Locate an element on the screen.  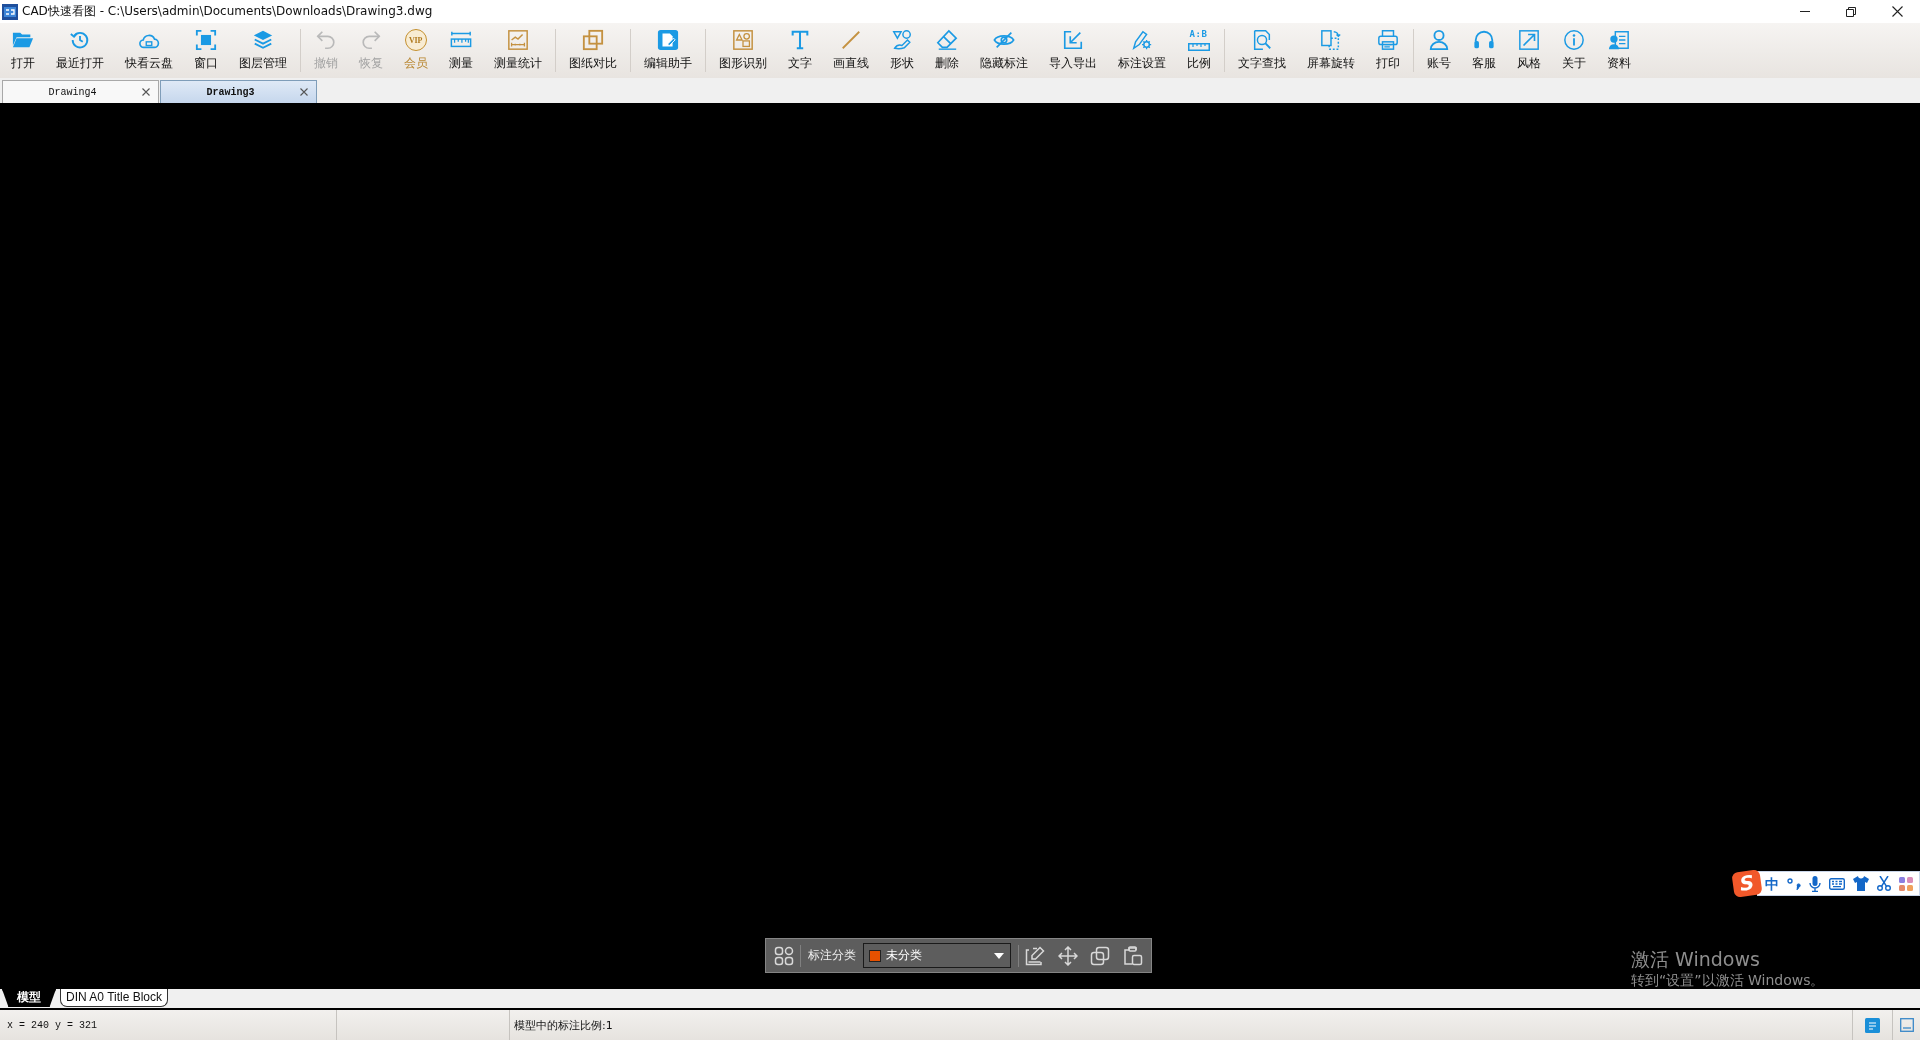
toolbar-button: 资料 is located at coordinates (1618, 50).